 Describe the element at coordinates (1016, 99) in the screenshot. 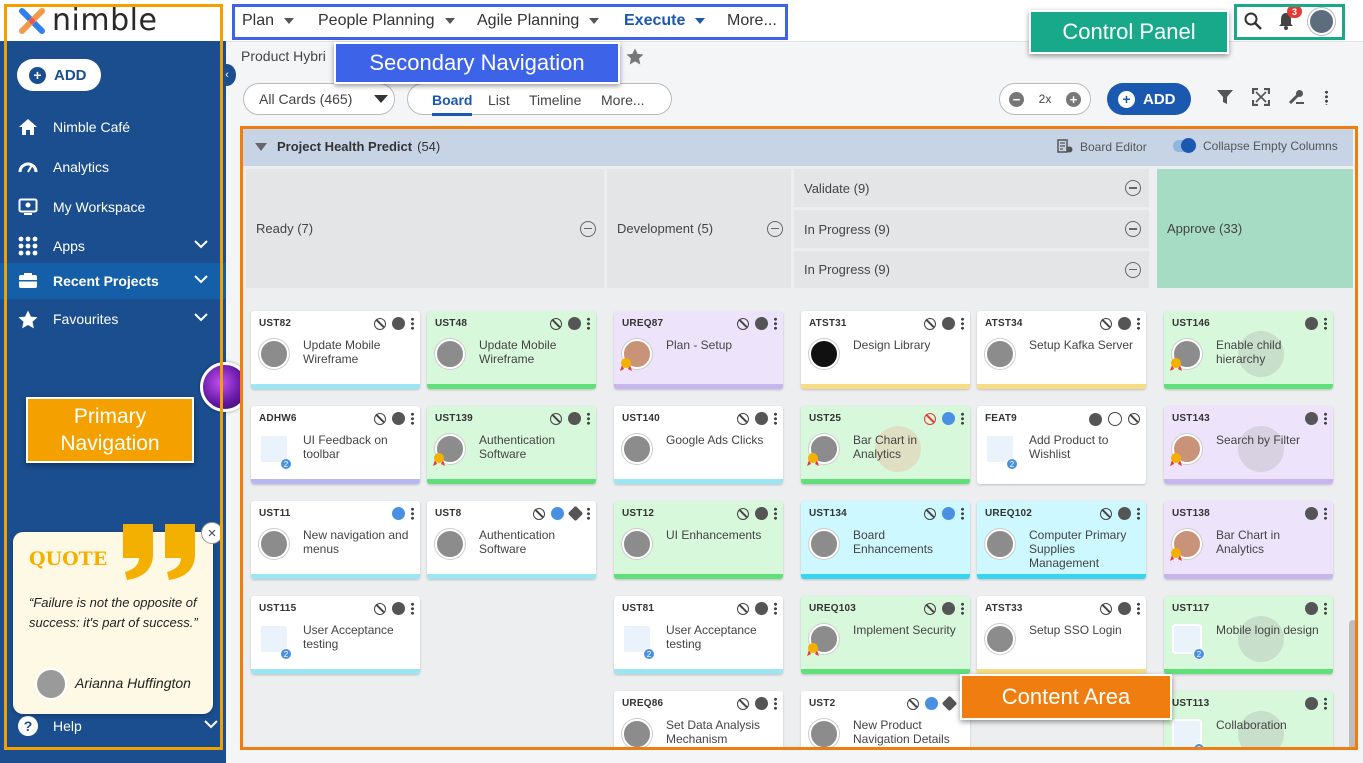

I see `zoom-out-button: −` at that location.